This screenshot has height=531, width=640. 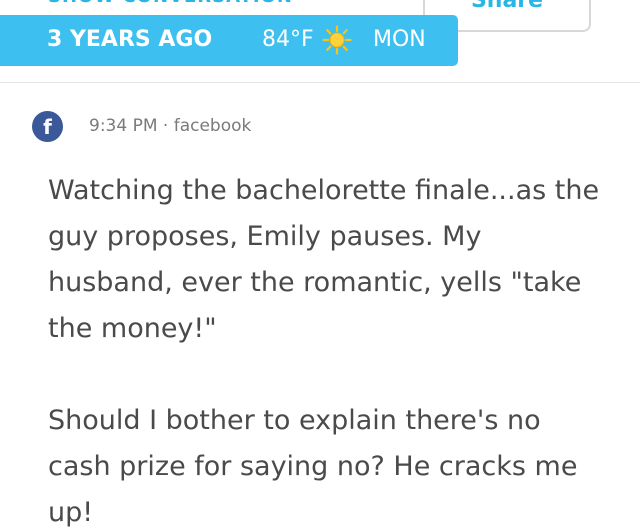 What do you see at coordinates (399, 39) in the screenshot?
I see `weekday-label: MON` at bounding box center [399, 39].